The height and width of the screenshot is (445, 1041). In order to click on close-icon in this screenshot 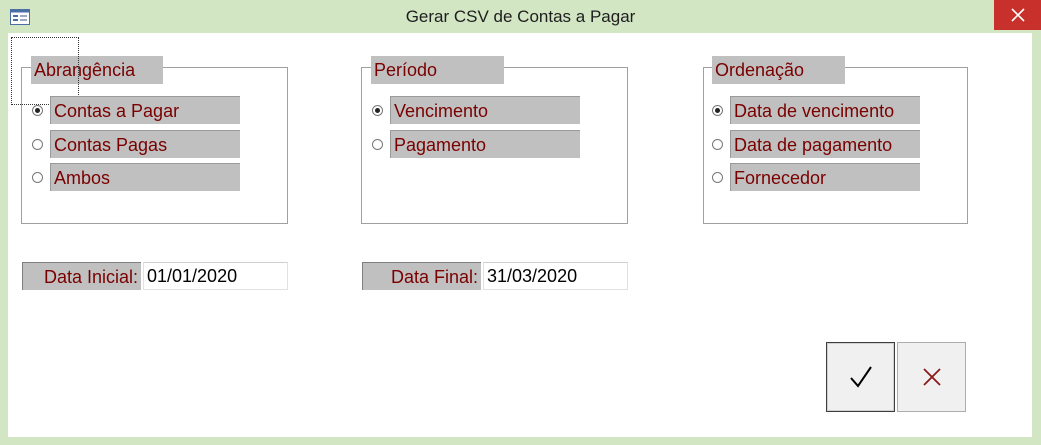, I will do `click(1017, 15)`.